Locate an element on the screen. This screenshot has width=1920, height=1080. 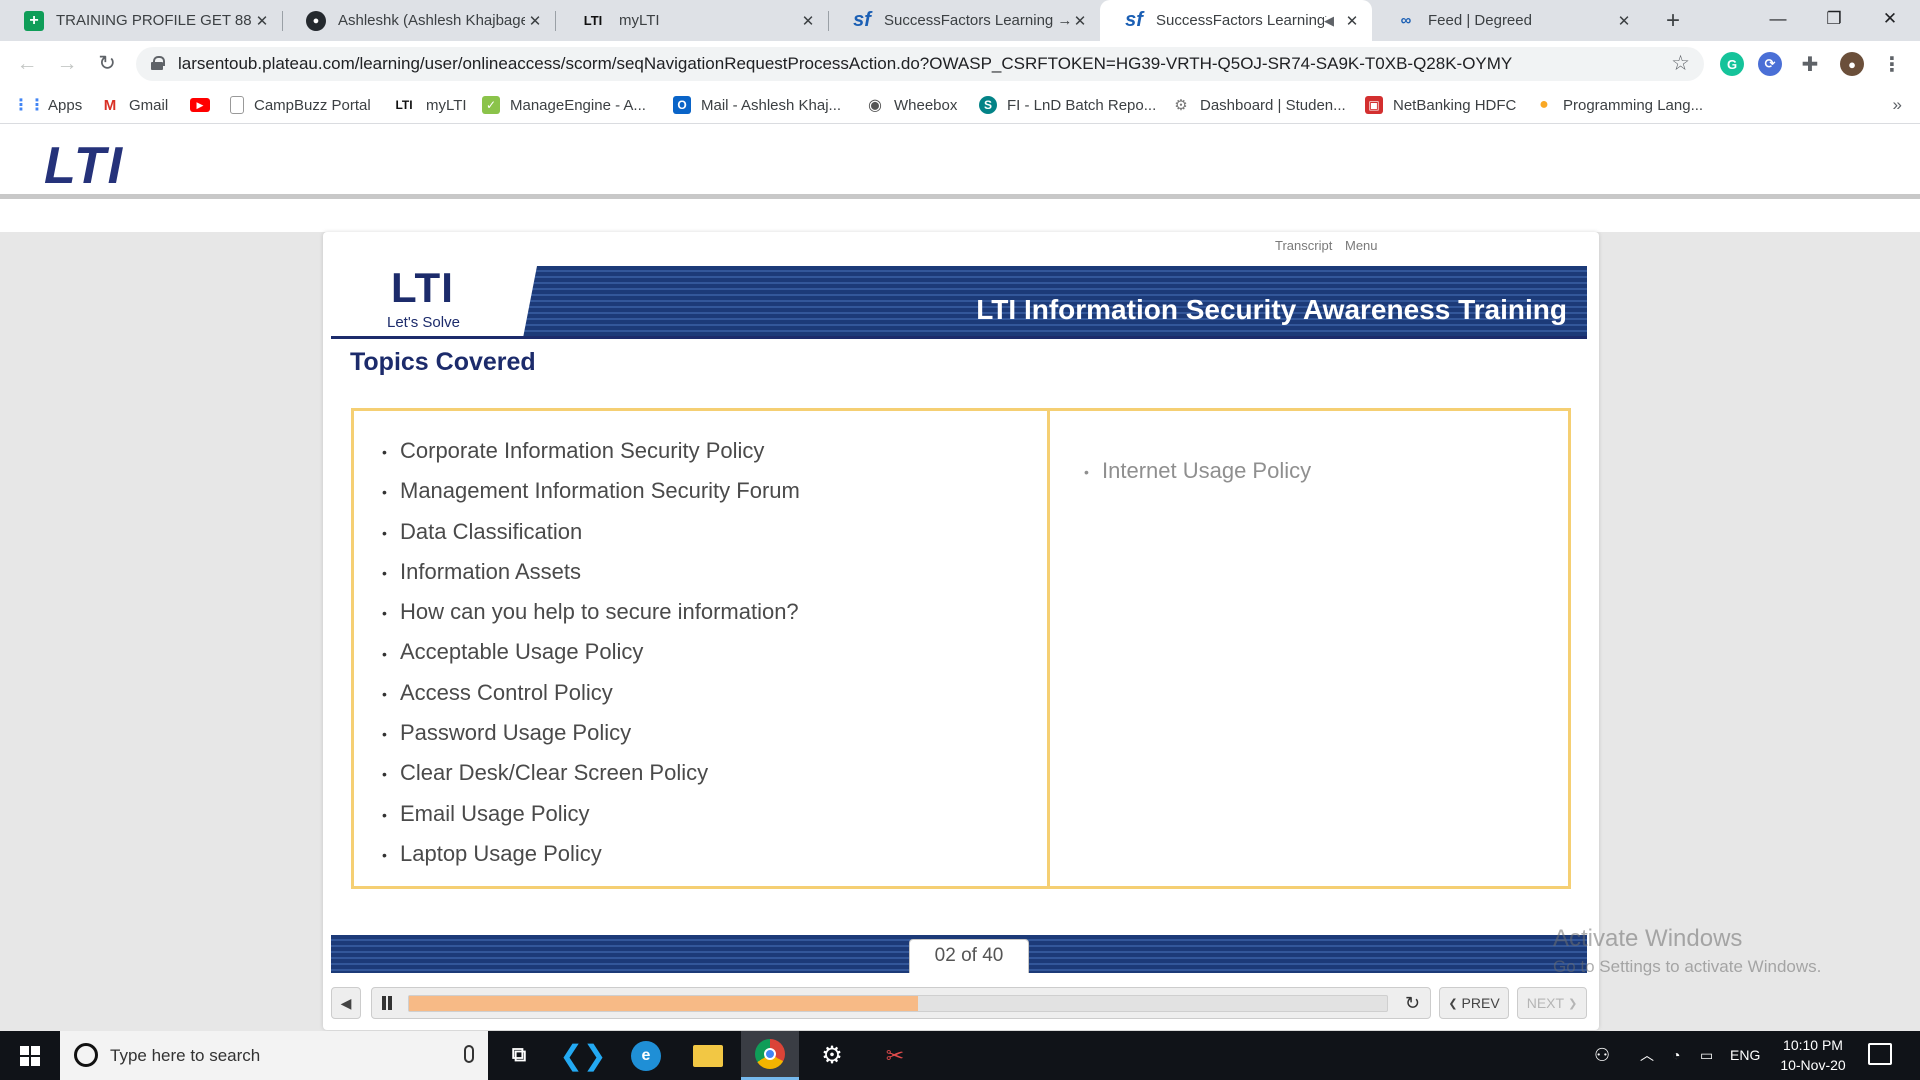
edge-taskbar-button: e is located at coordinates (646, 1055).